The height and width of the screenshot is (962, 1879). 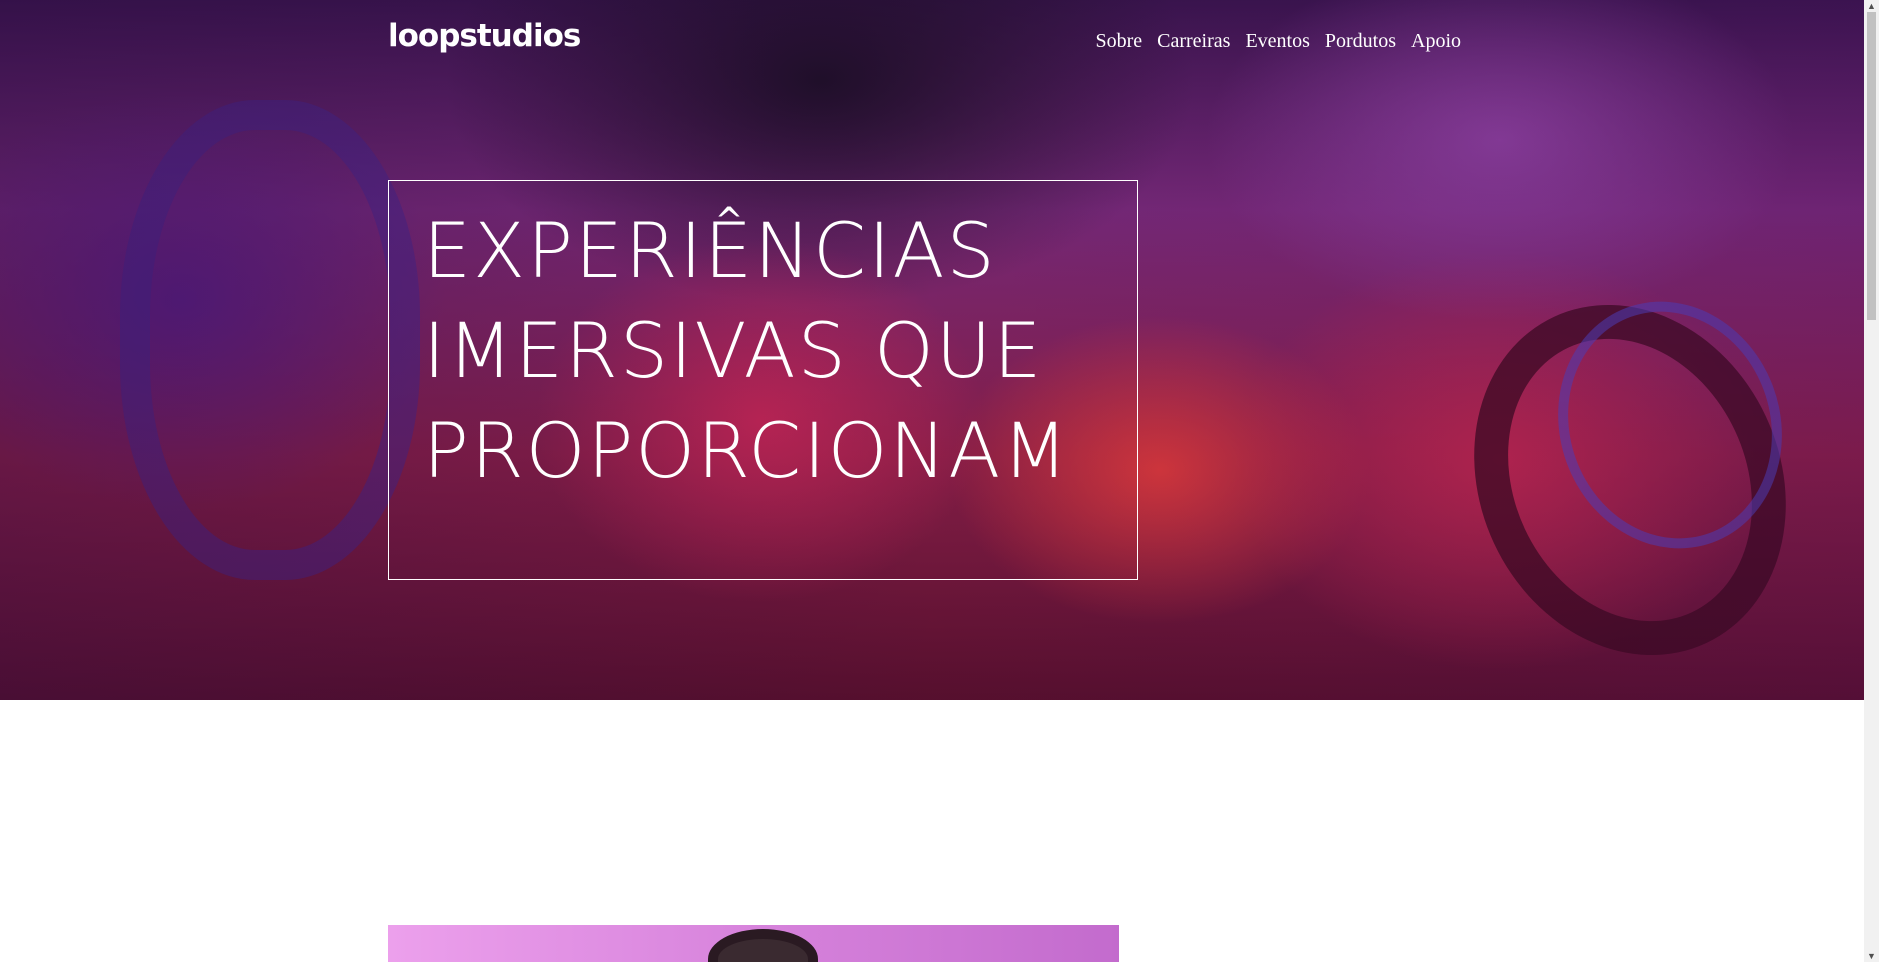 I want to click on vr-headset-image, so click(x=763, y=945).